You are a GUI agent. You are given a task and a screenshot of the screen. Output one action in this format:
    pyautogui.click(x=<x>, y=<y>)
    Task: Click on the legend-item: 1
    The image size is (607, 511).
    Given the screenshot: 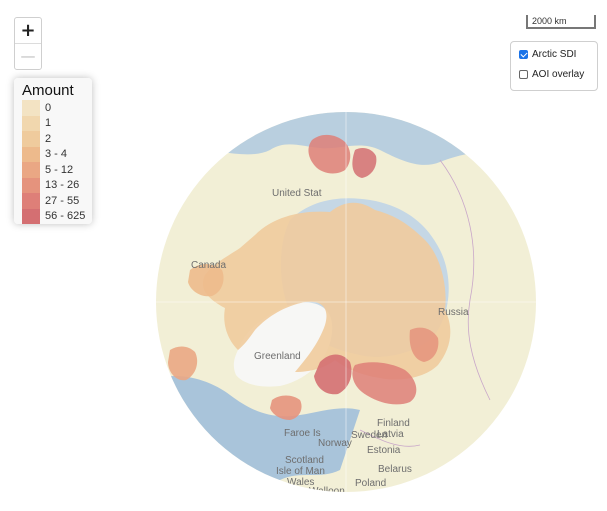 What is the action you would take?
    pyautogui.click(x=53, y=123)
    